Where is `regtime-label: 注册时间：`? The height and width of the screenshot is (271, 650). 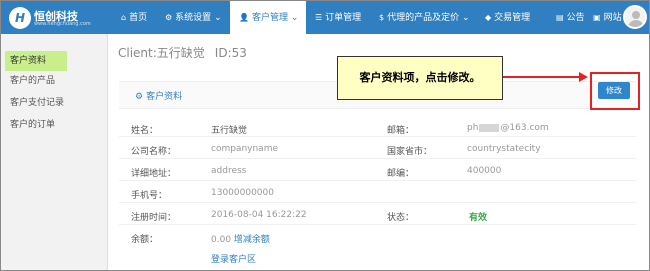
regtime-label: 注册时间： is located at coordinates (154, 218).